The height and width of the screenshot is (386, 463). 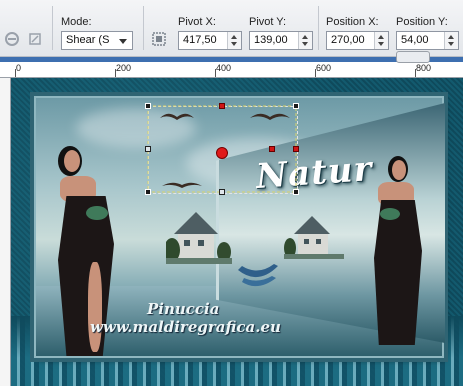 What do you see at coordinates (259, 274) in the screenshot?
I see `boat` at bounding box center [259, 274].